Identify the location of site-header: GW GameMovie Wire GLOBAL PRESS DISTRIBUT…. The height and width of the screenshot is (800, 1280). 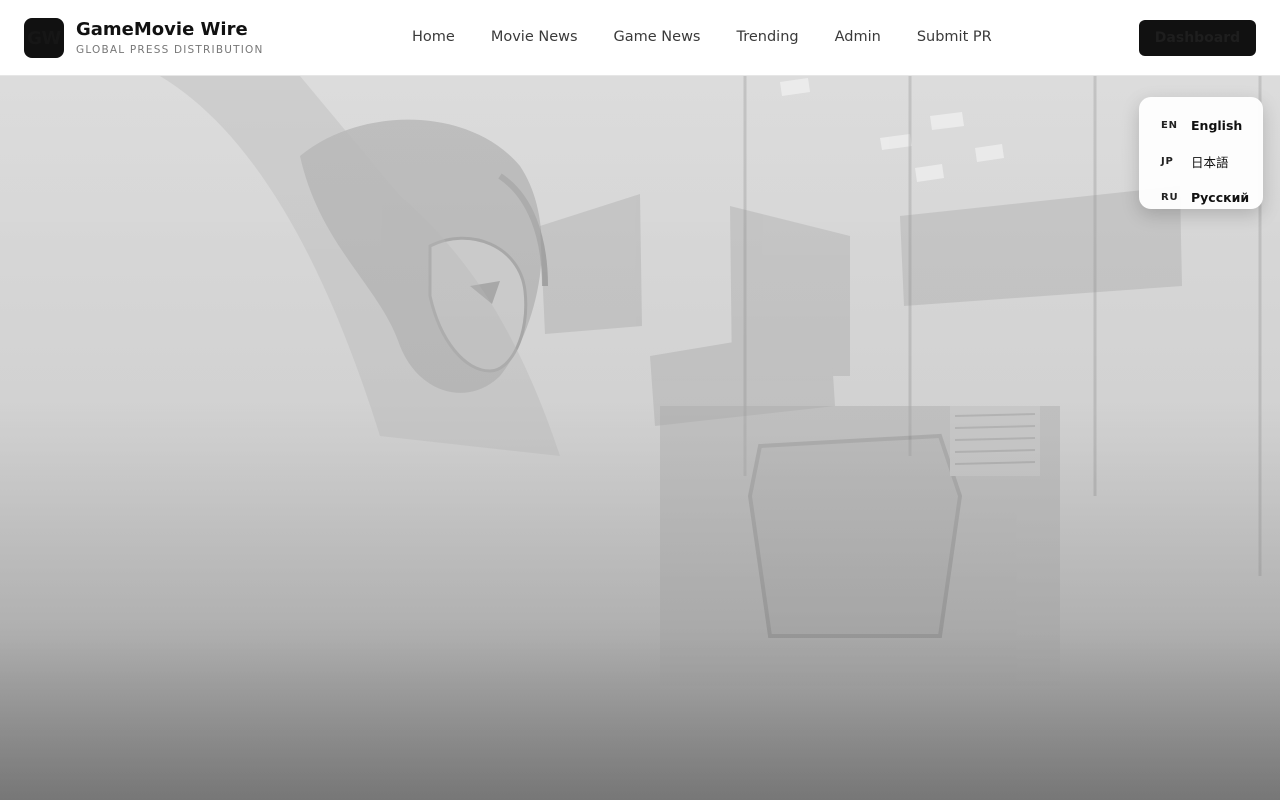
(640, 38).